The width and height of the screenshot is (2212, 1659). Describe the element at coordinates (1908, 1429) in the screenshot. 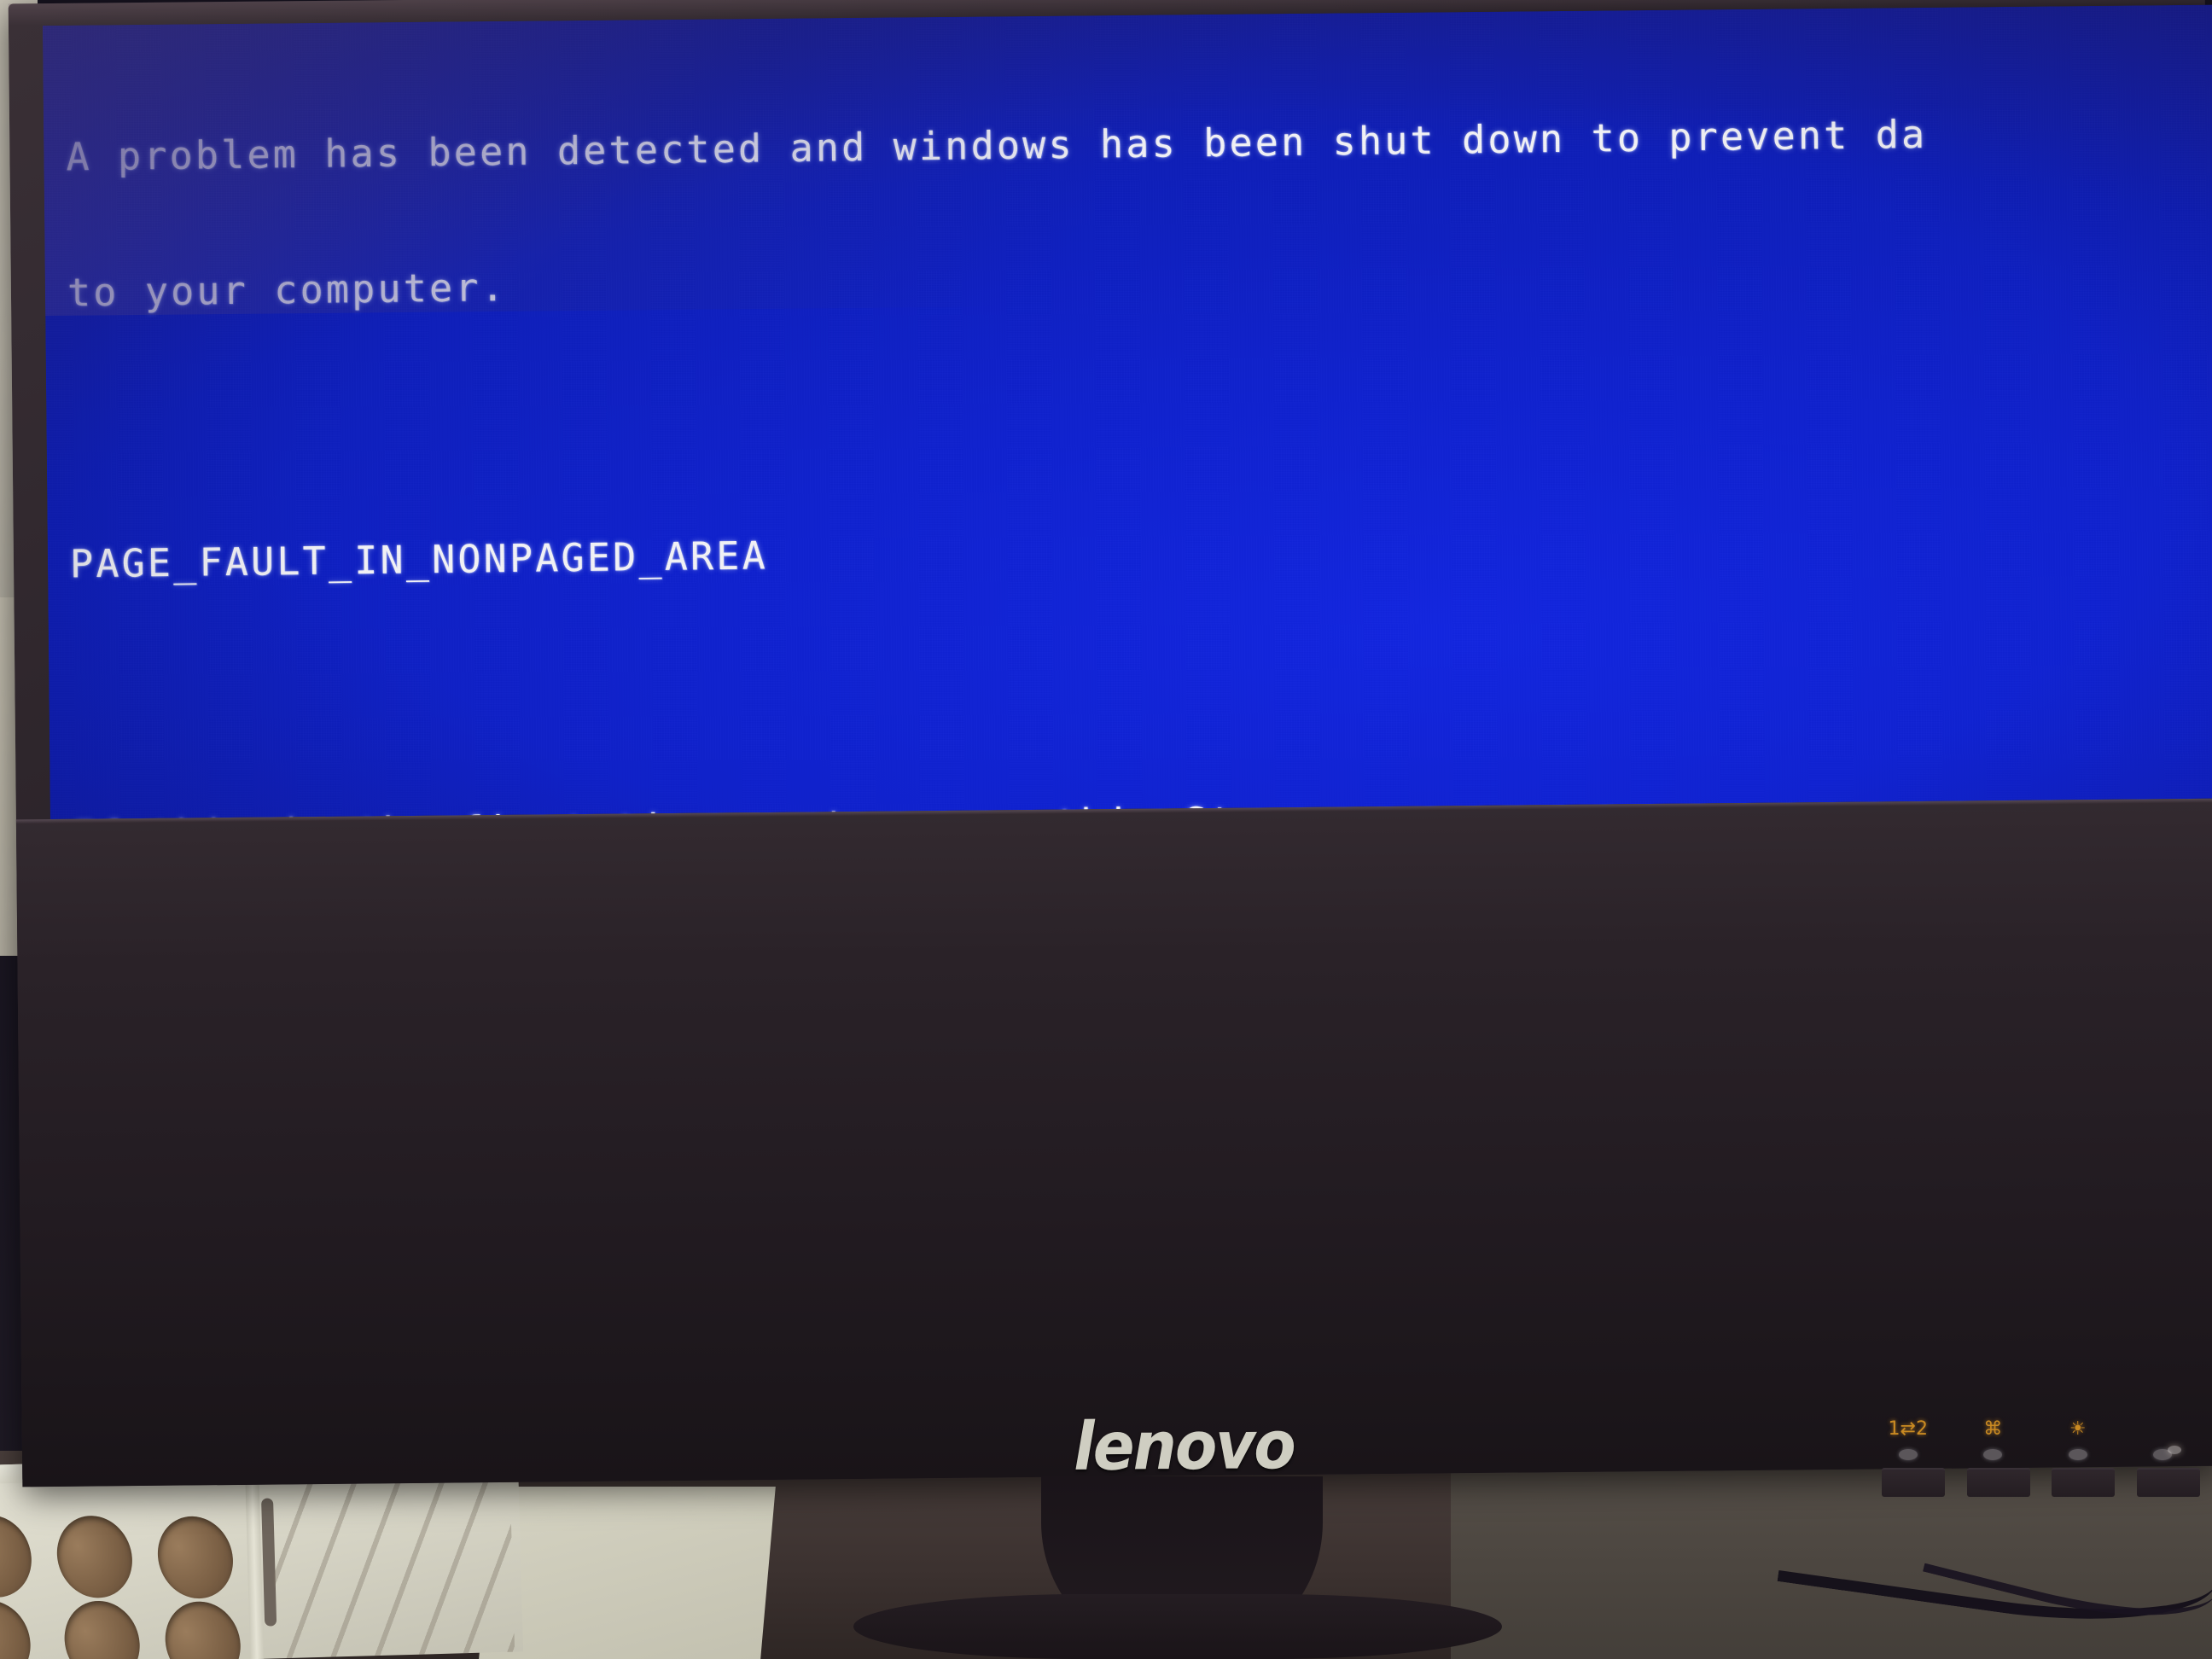

I see `input-source-icon: 1⇄2` at that location.